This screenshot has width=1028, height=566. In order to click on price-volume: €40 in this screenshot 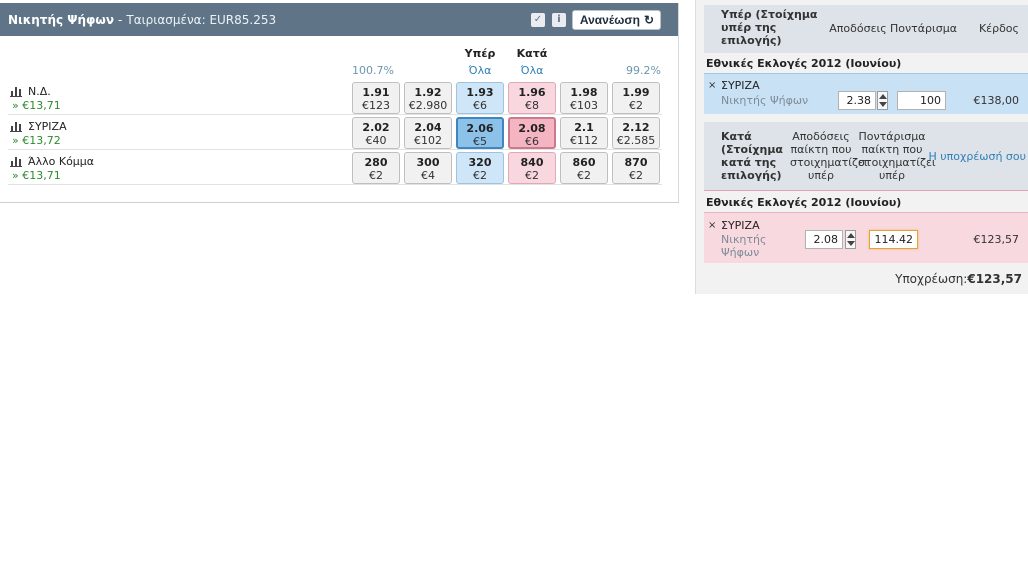, I will do `click(376, 140)`.